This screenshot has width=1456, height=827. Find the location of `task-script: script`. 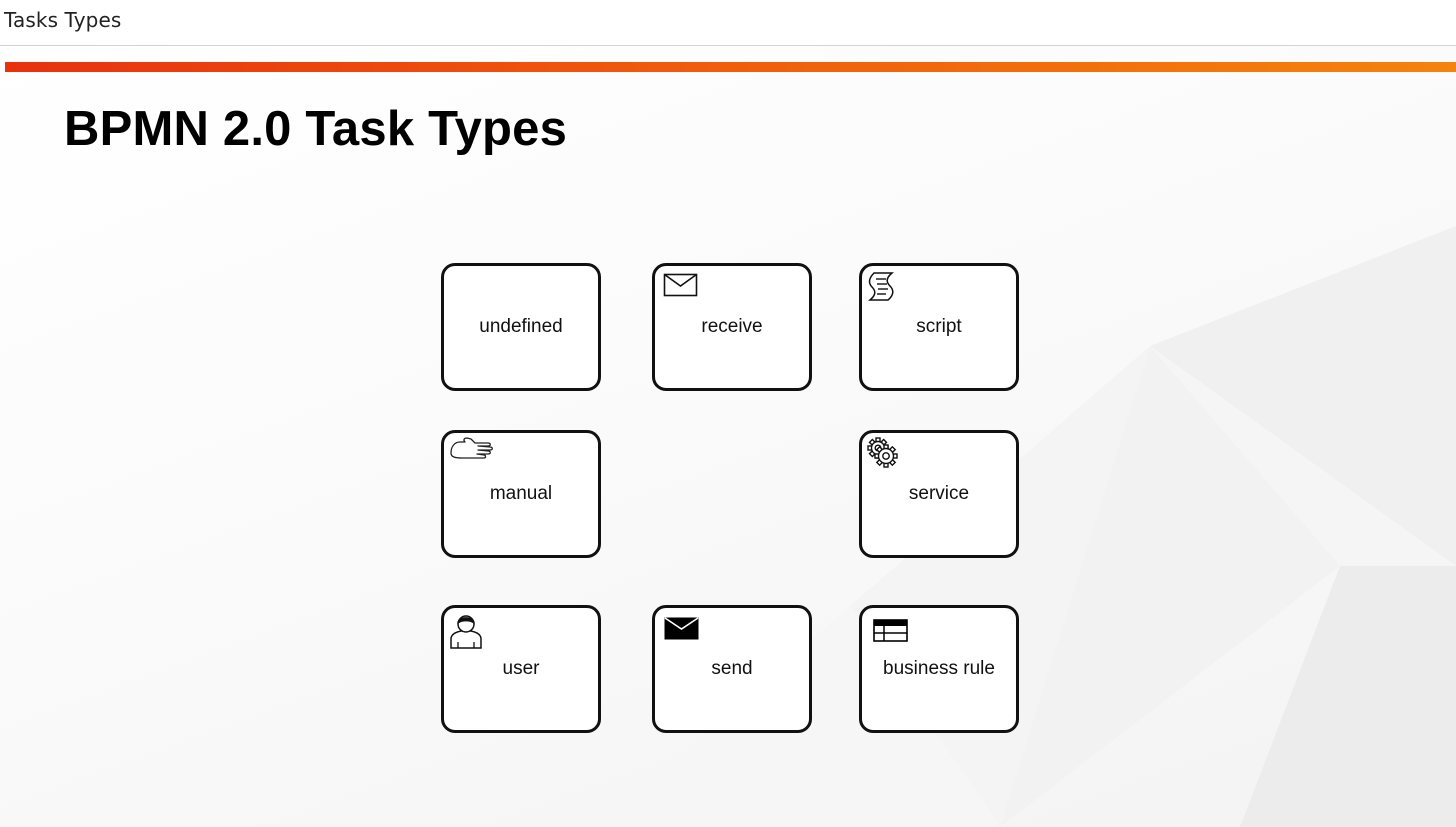

task-script: script is located at coordinates (939, 327).